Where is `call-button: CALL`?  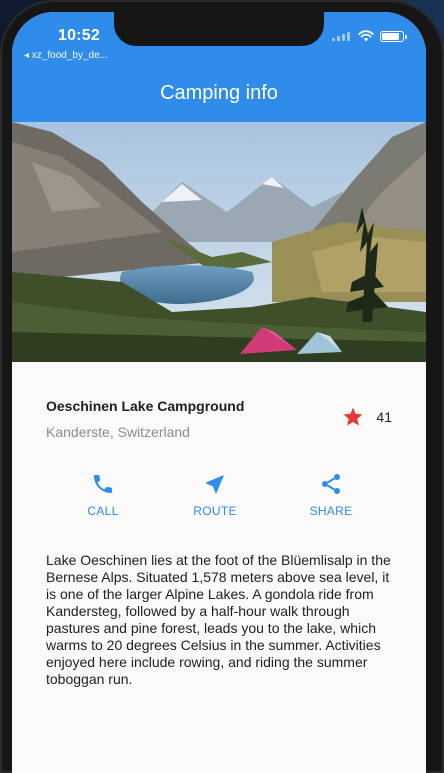
call-button: CALL is located at coordinates (103, 495).